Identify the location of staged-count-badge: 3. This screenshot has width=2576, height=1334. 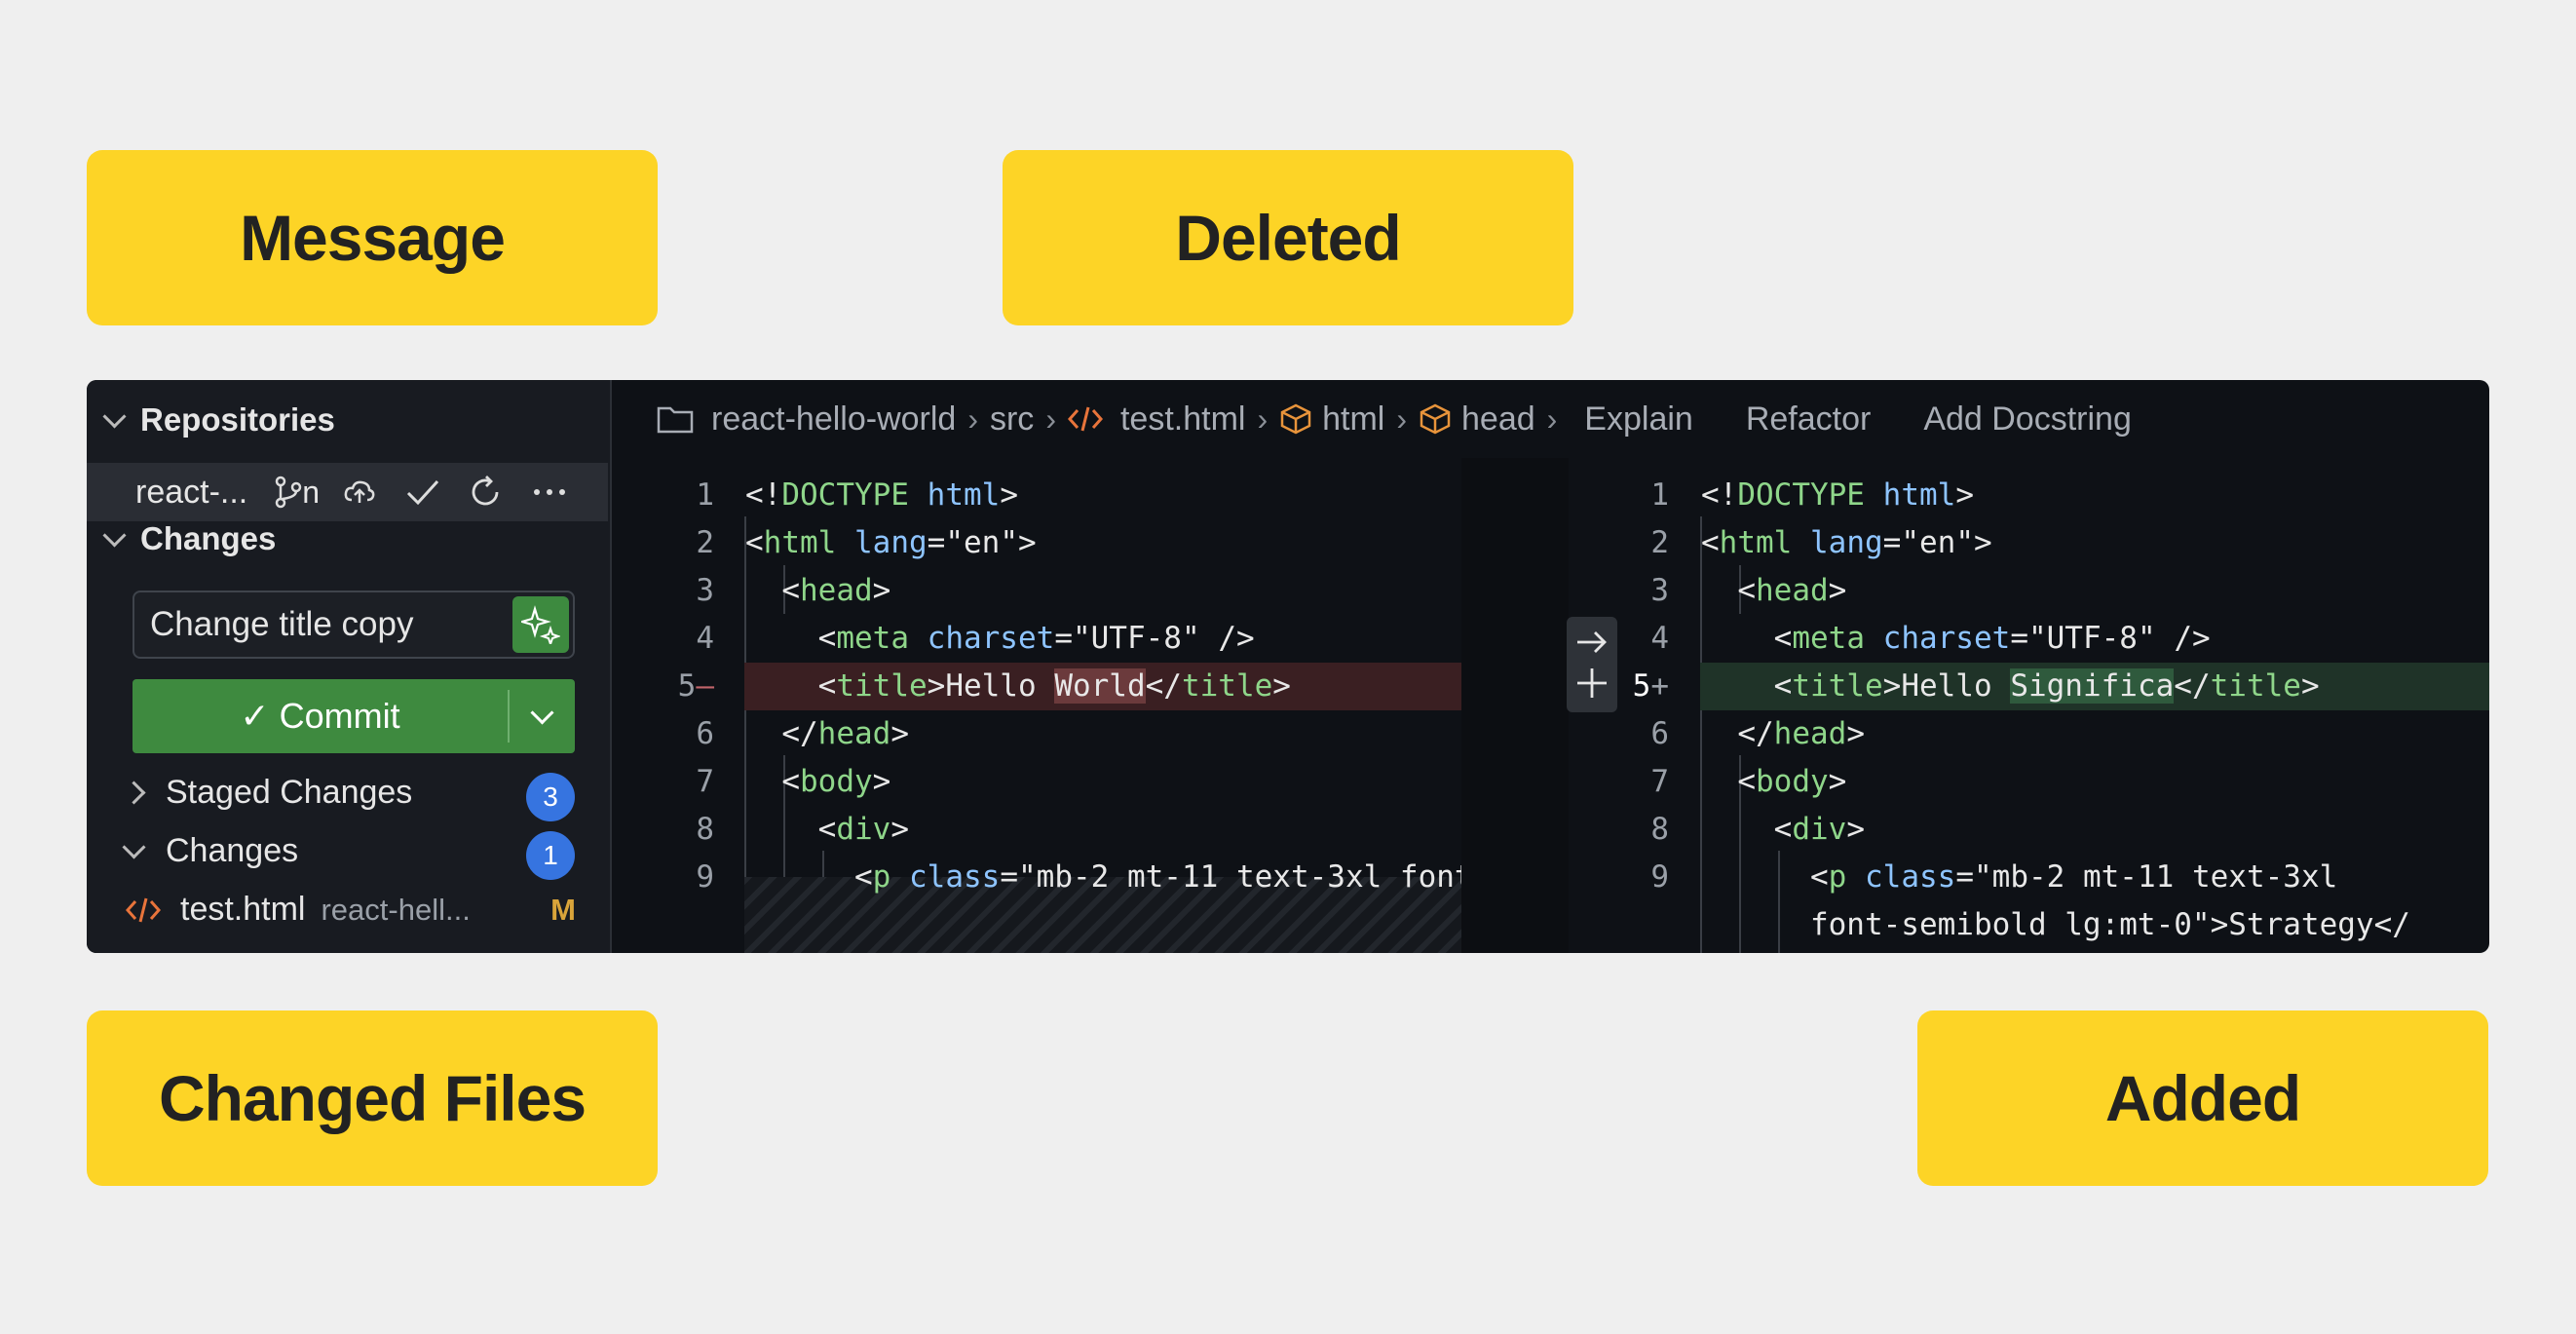
(550, 797).